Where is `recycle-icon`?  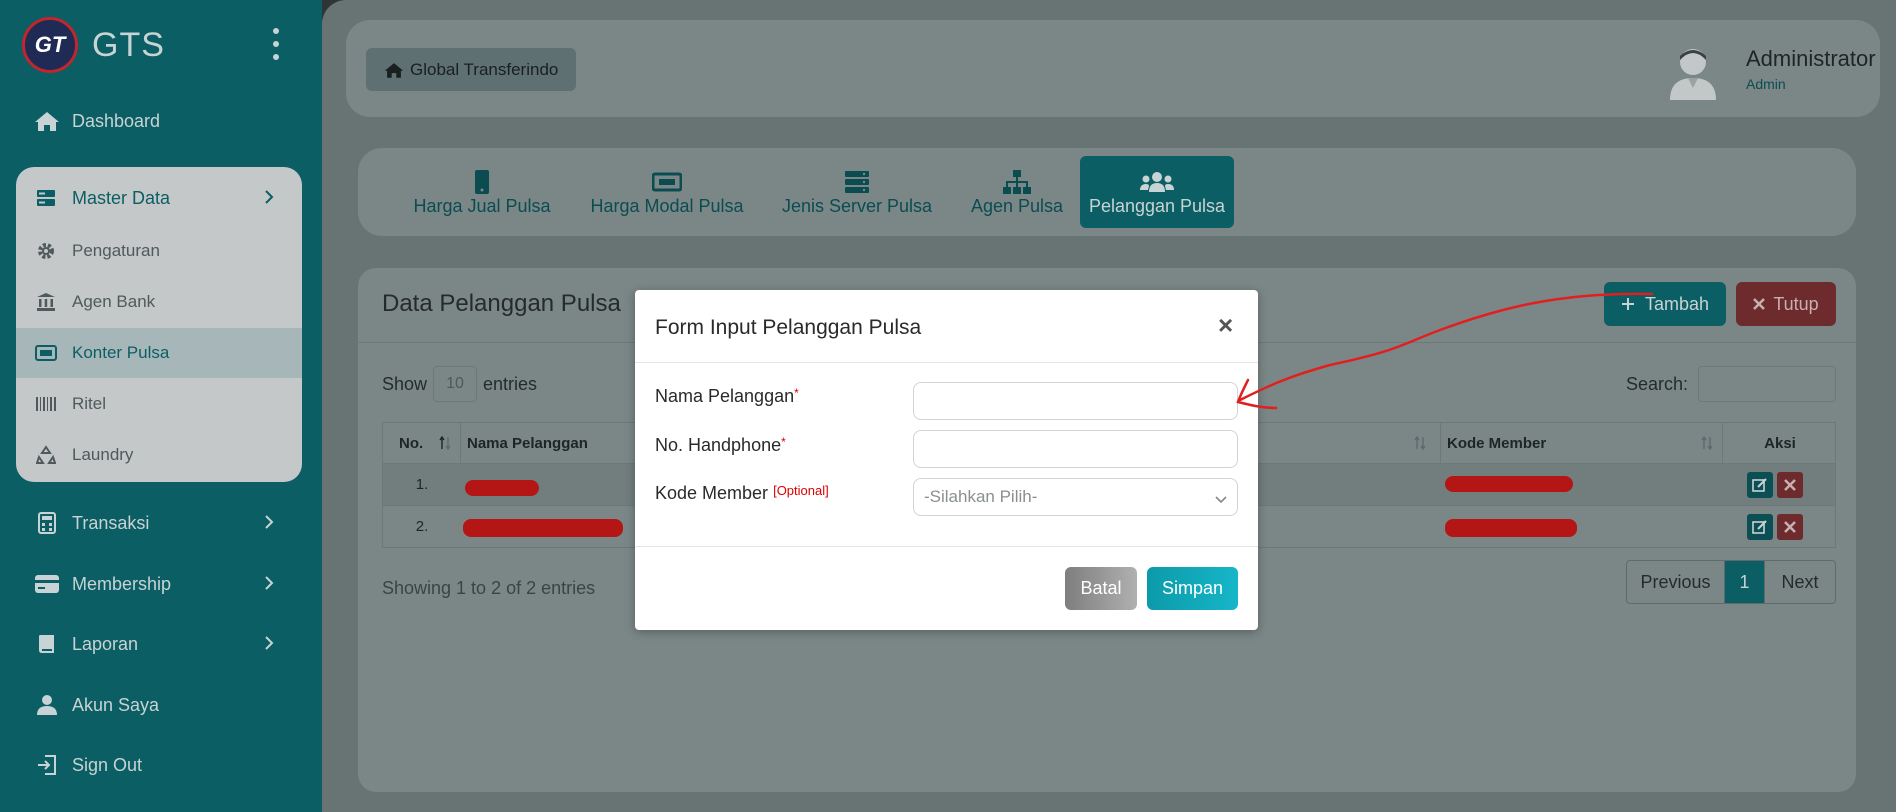 recycle-icon is located at coordinates (46, 455).